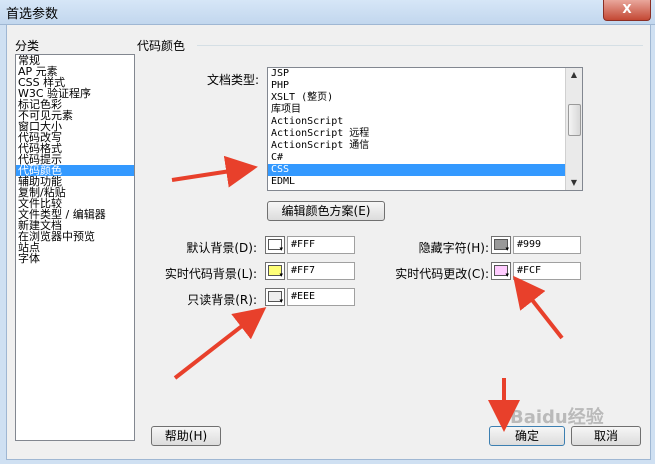 The width and height of the screenshot is (655, 464). Describe the element at coordinates (538, 307) in the screenshot. I see `arrow-to-live-changes` at that location.